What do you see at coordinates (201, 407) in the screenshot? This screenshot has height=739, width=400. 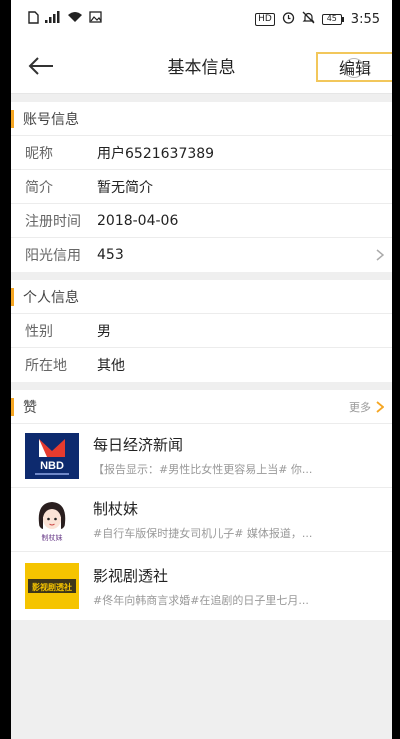 I see `section-header-likes: 赞 更多` at bounding box center [201, 407].